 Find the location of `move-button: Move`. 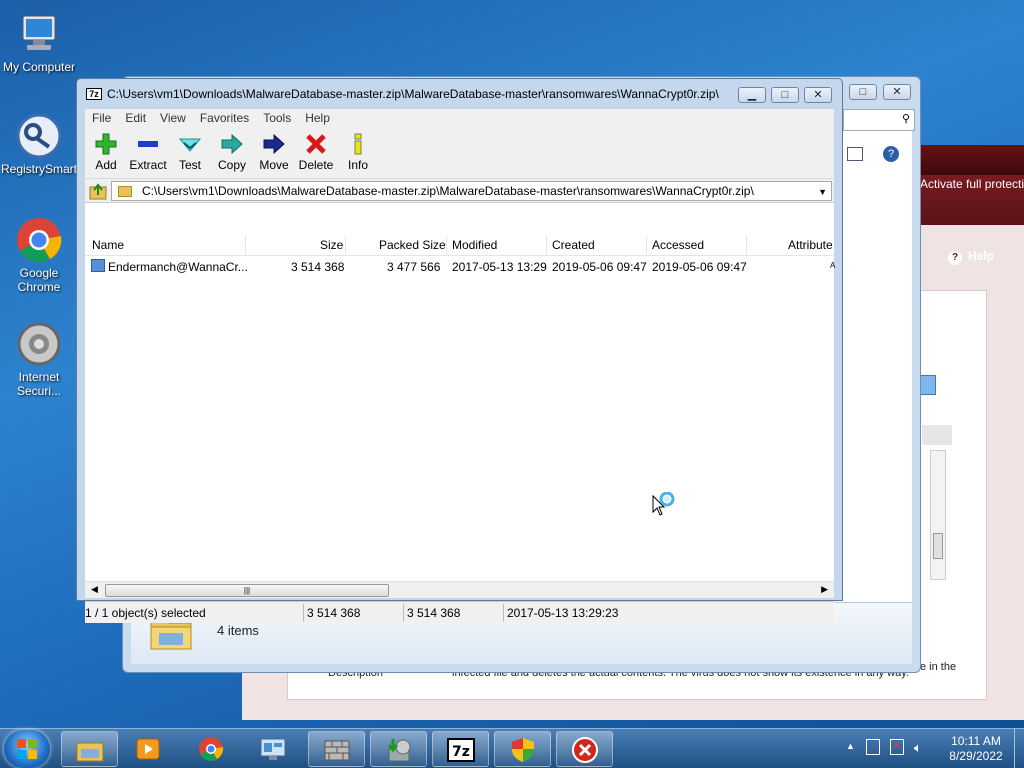

move-button: Move is located at coordinates (274, 152).